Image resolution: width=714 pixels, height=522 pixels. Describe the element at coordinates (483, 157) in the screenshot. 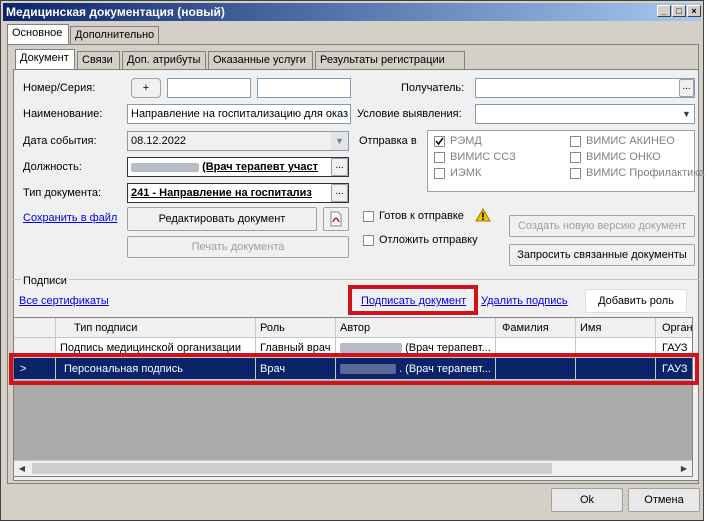

I see `send-target-label: ВИМИС ССЗ` at that location.